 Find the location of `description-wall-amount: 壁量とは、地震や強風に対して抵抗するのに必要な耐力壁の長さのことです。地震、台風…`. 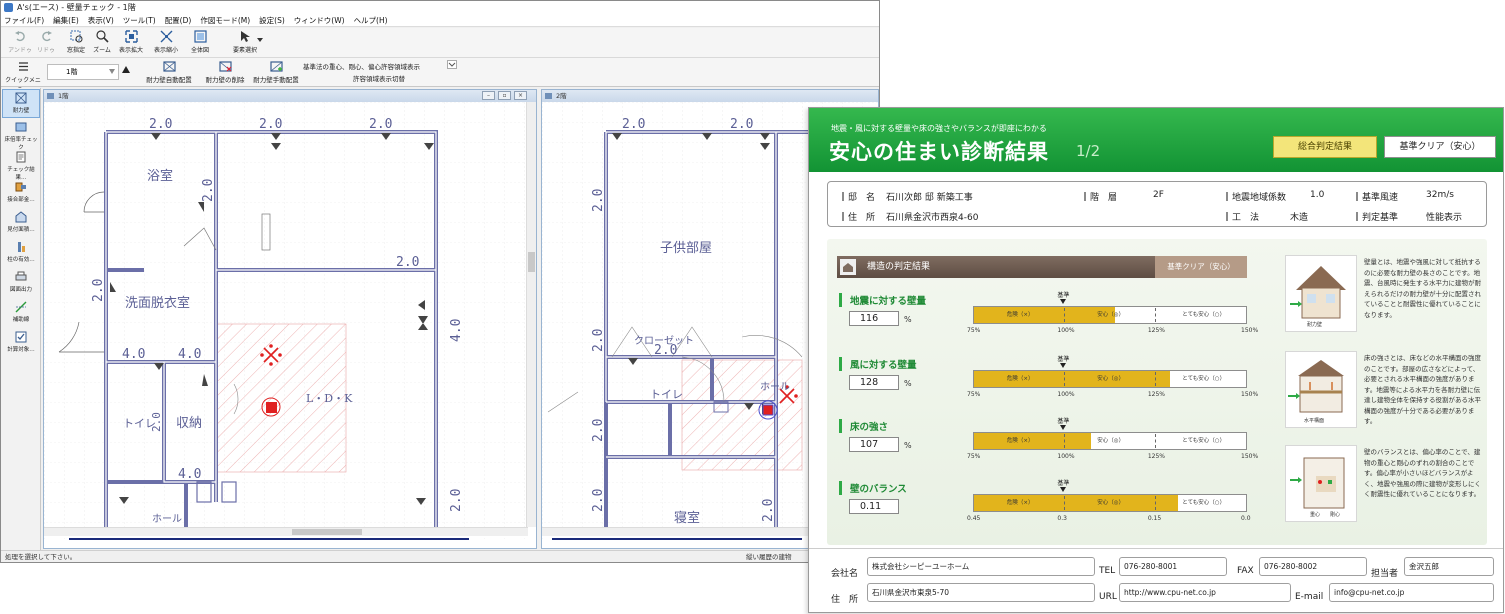

description-wall-amount: 壁量とは、地震や強風に対して抵抗するのに必要な耐力壁の長さのことです。地震、台風… is located at coordinates (1422, 288).